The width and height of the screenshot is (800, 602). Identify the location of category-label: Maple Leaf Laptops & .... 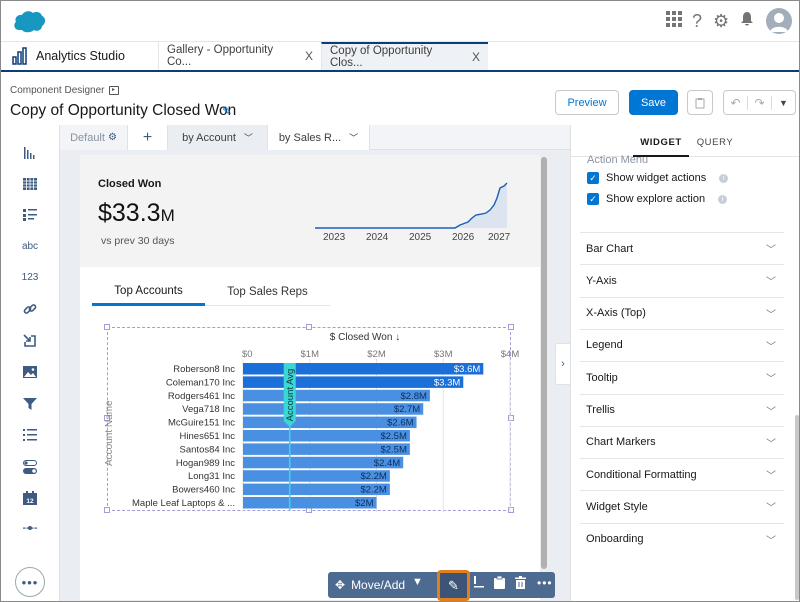
(183, 503).